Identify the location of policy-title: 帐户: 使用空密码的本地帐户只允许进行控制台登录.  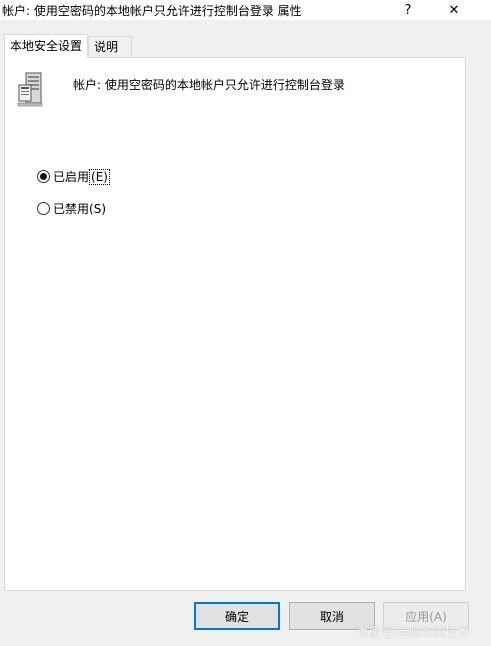
(209, 85).